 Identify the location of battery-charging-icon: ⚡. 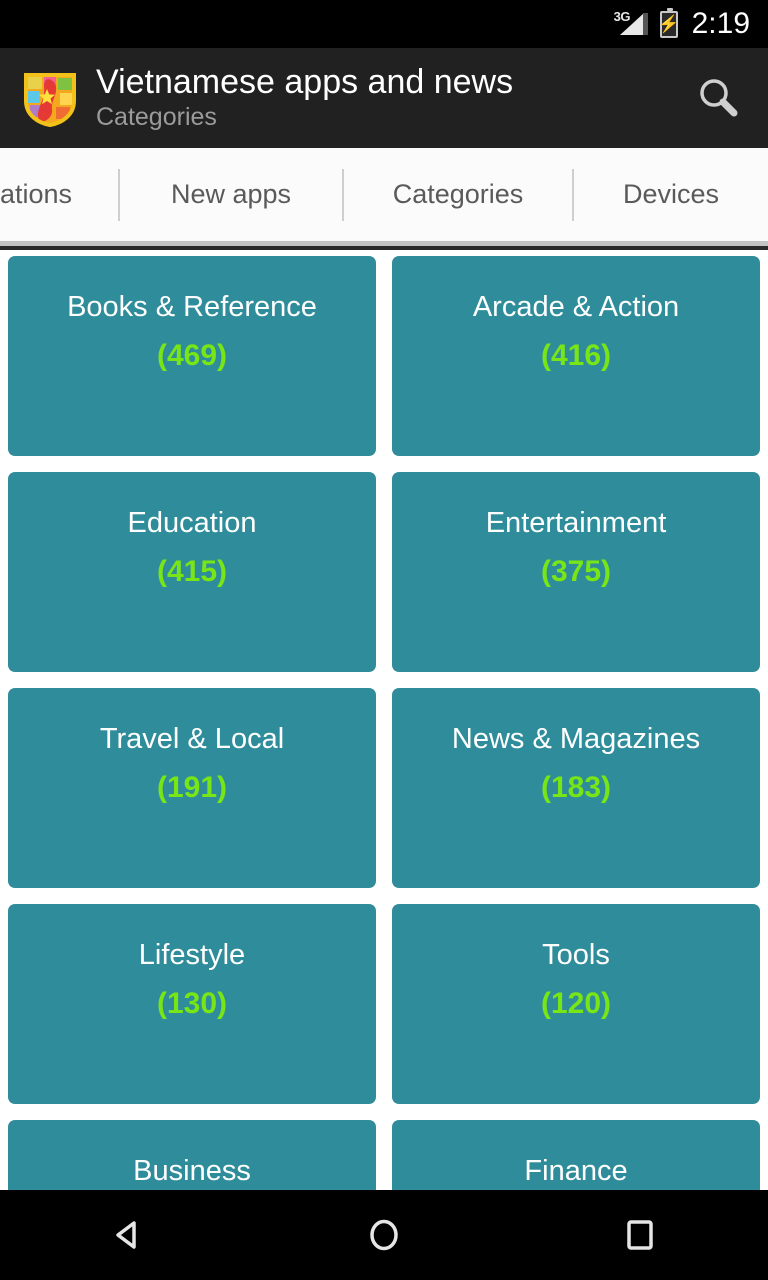
(669, 22).